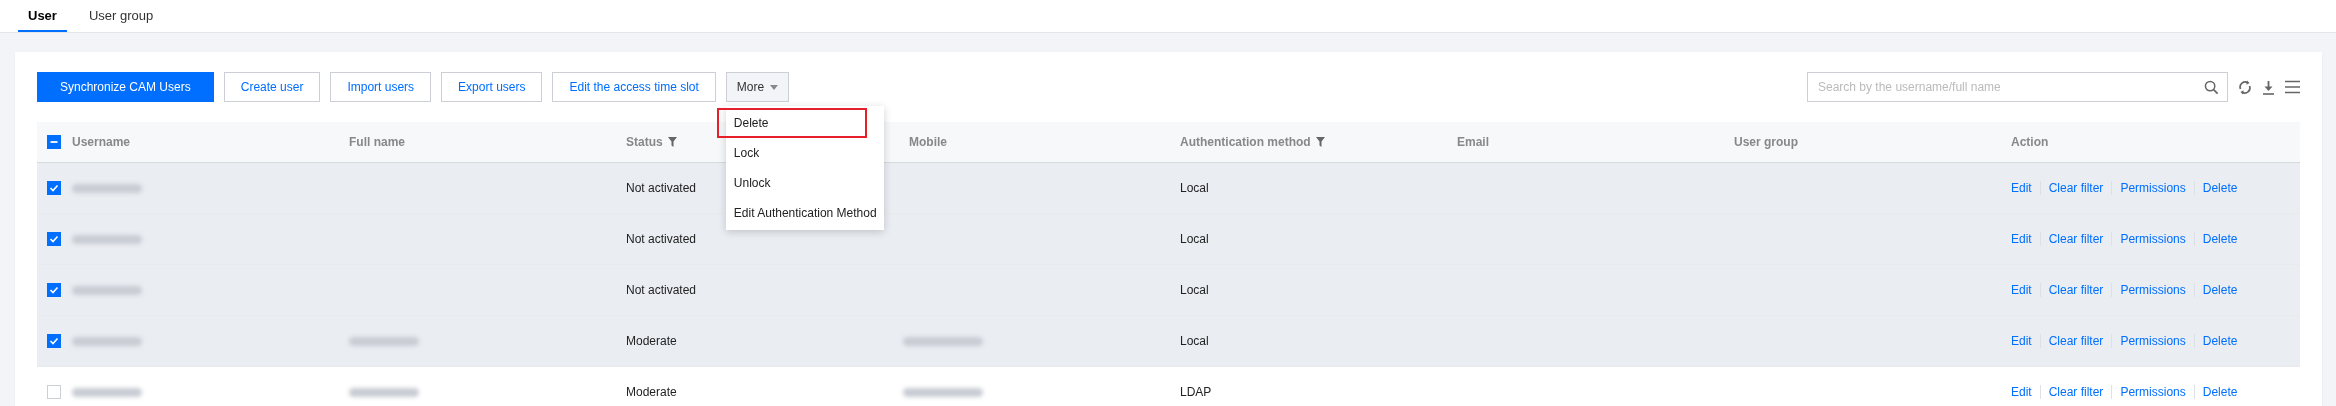 The image size is (2336, 406). Describe the element at coordinates (2017, 87) in the screenshot. I see `search-field: Search by the username/full name` at that location.